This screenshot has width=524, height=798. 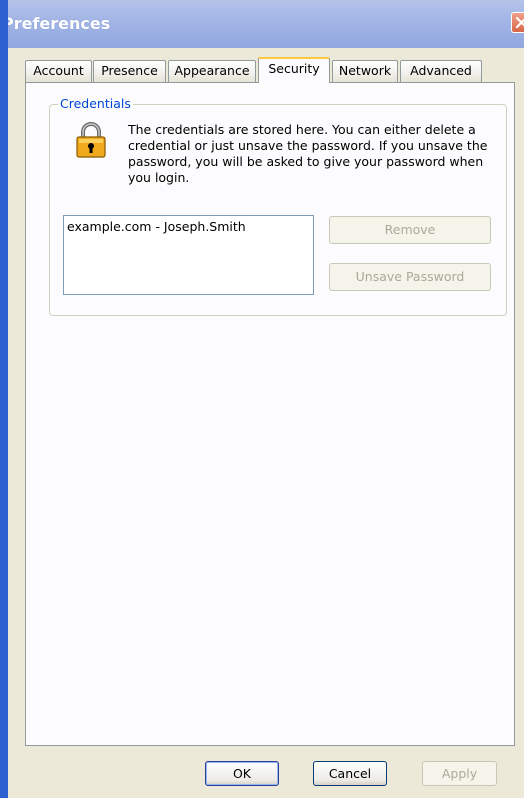 I want to click on ok-button: OK, so click(x=242, y=773).